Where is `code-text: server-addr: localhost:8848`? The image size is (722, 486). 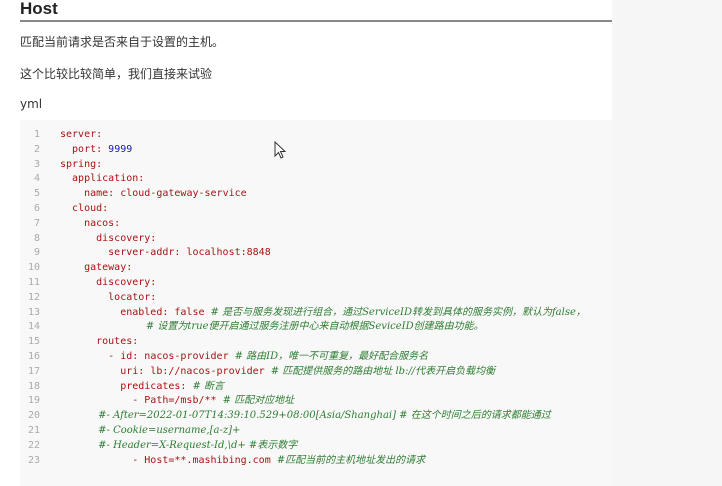
code-text: server-addr: localhost:8848 is located at coordinates (165, 252).